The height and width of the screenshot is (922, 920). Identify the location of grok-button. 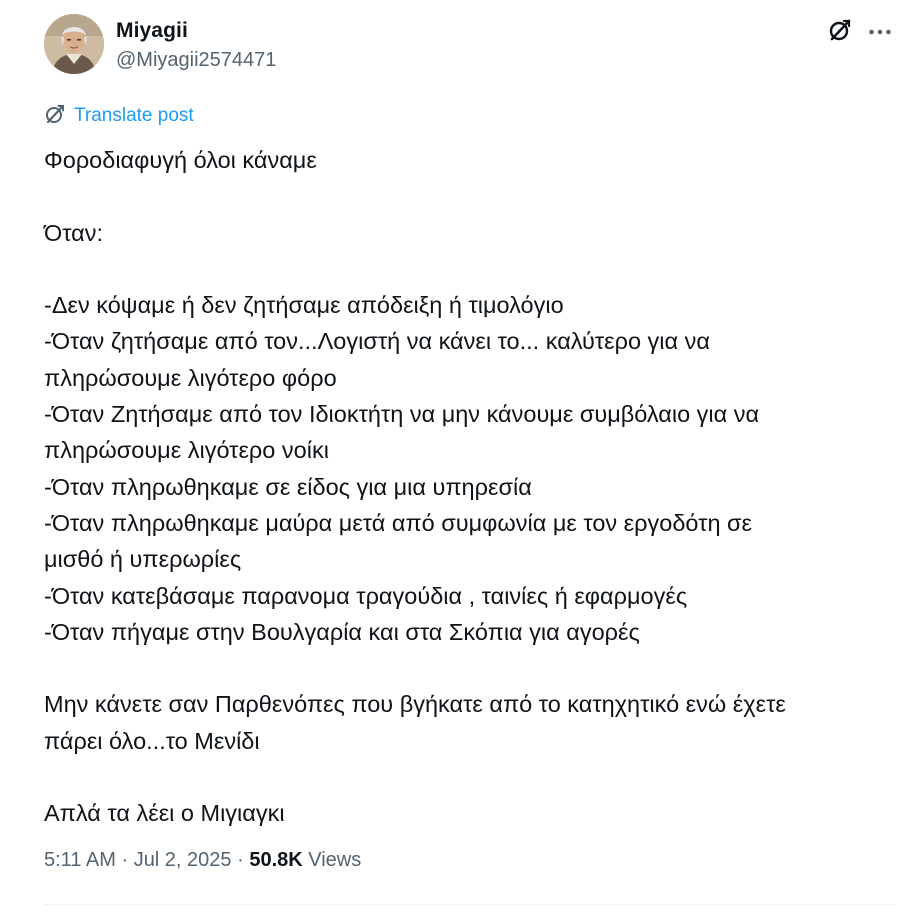
(840, 32).